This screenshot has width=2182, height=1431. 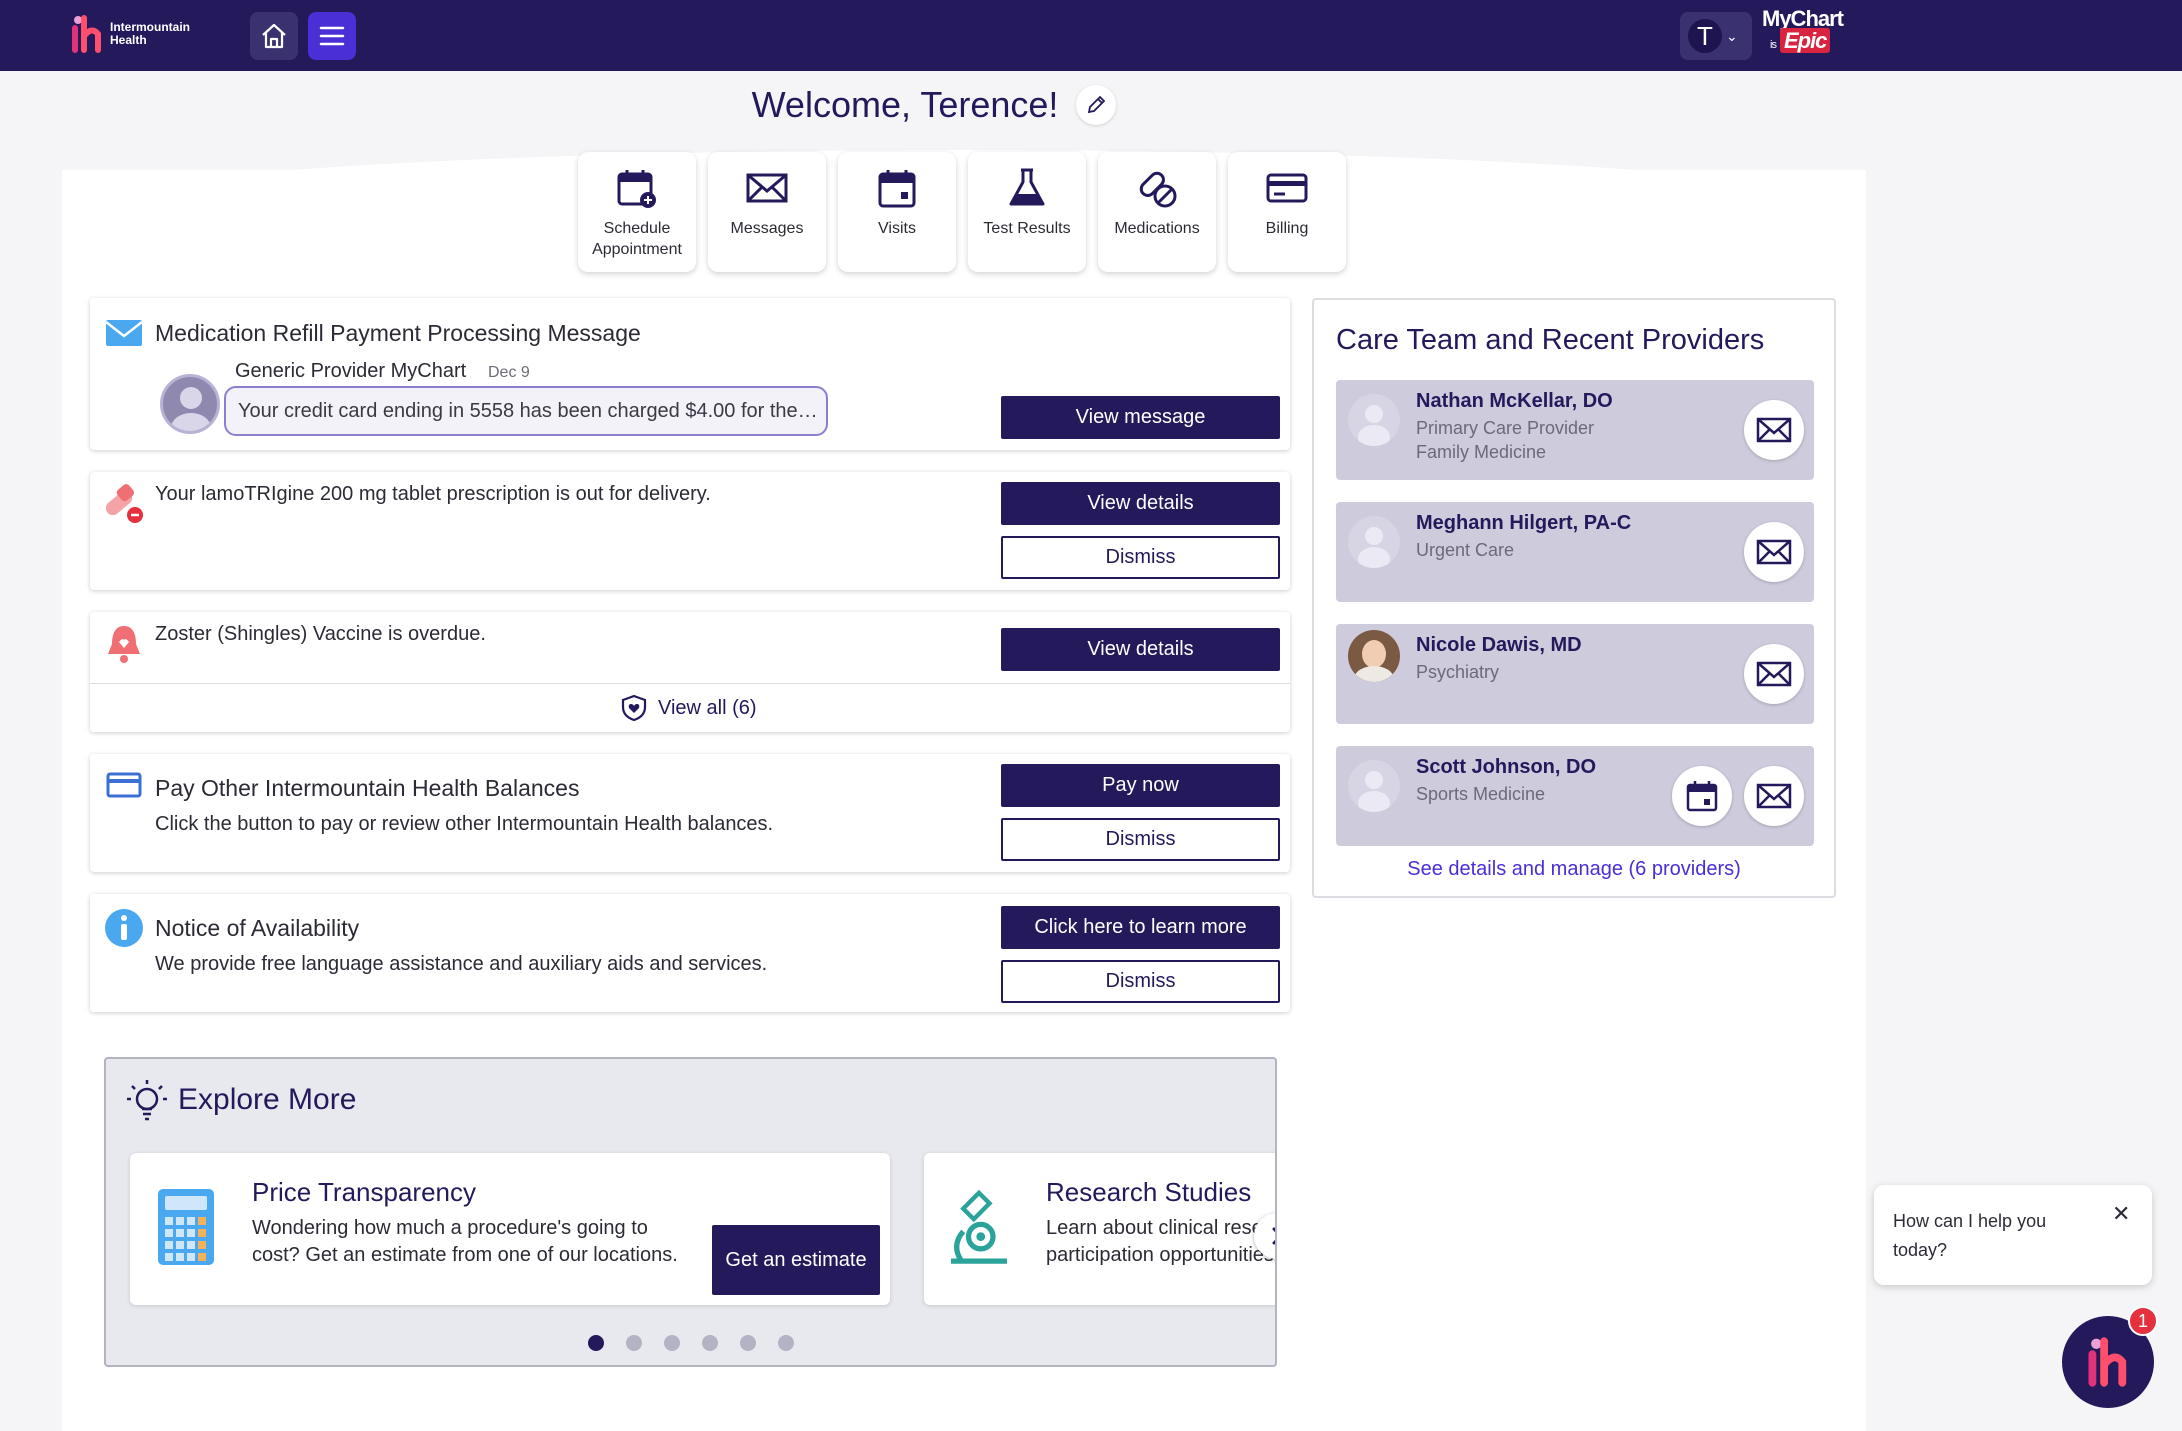 I want to click on quicklink-visits: Visits, so click(x=897, y=212).